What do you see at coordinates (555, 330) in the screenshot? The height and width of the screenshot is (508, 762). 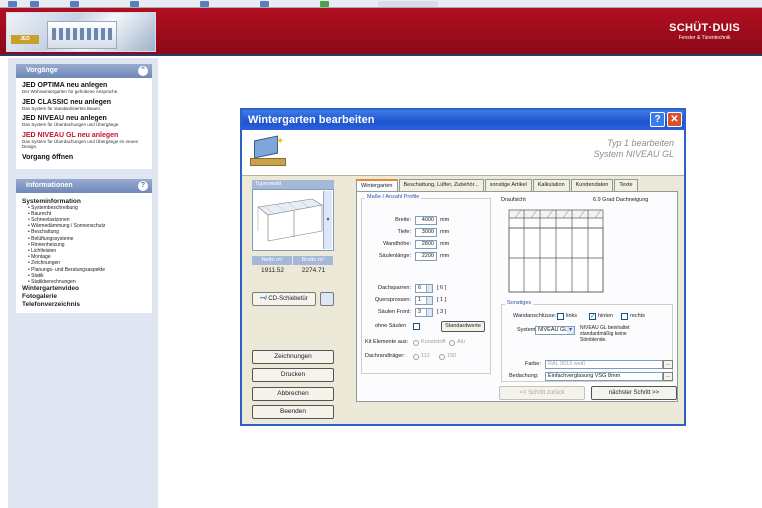 I see `system-select: NIVEAU GL` at bounding box center [555, 330].